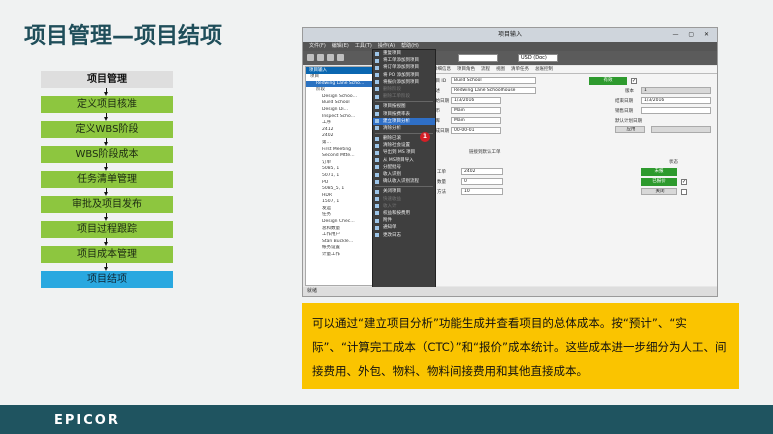 The height and width of the screenshot is (434, 773). I want to click on method-label: 方法, so click(441, 192).